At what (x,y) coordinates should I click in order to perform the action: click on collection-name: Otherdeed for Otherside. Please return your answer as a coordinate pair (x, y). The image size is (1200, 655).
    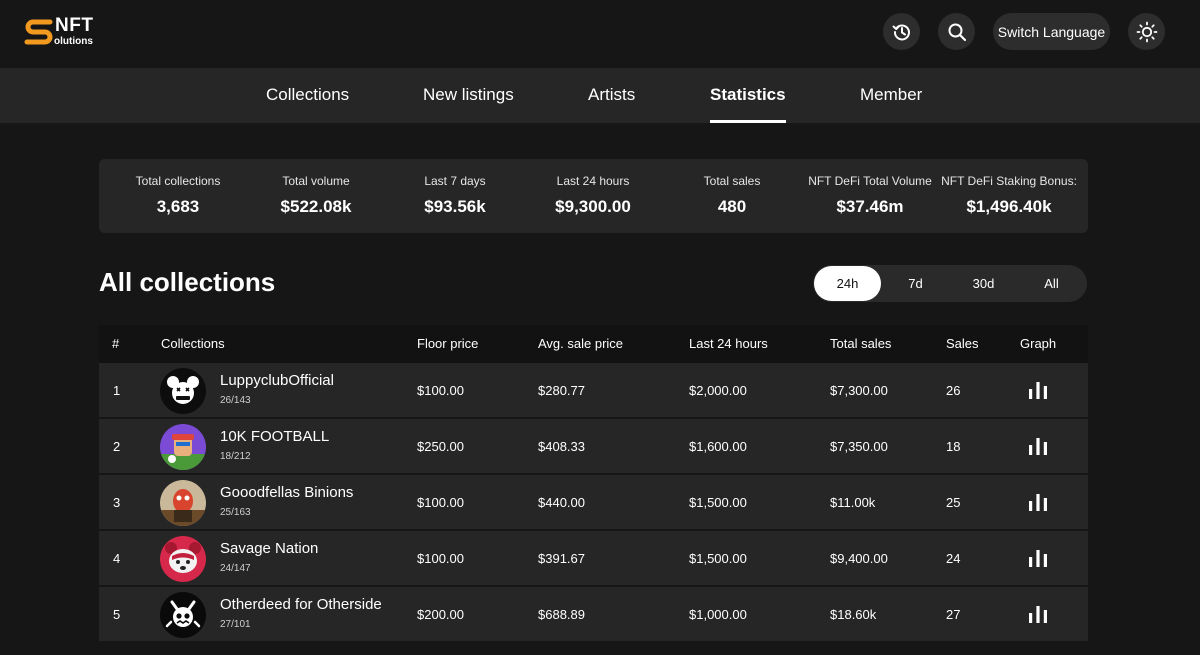
    Looking at the image, I should click on (301, 604).